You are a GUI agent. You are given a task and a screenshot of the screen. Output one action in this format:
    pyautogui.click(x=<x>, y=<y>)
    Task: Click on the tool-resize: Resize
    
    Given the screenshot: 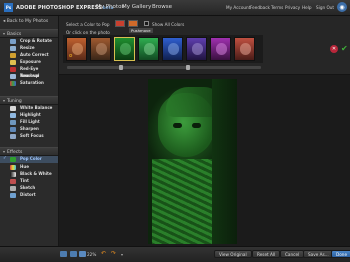 What is the action you would take?
    pyautogui.click(x=29, y=48)
    